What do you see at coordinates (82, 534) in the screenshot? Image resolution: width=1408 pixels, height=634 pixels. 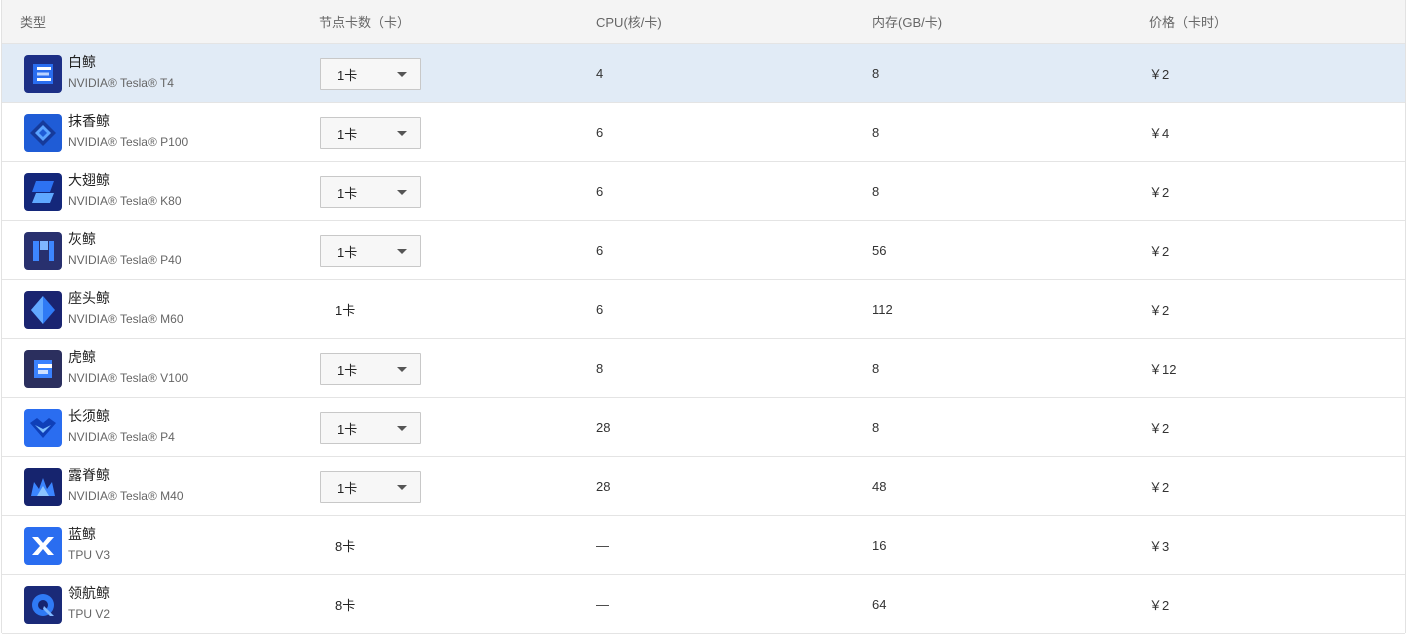 I see `gpu-name: 蓝鲸` at bounding box center [82, 534].